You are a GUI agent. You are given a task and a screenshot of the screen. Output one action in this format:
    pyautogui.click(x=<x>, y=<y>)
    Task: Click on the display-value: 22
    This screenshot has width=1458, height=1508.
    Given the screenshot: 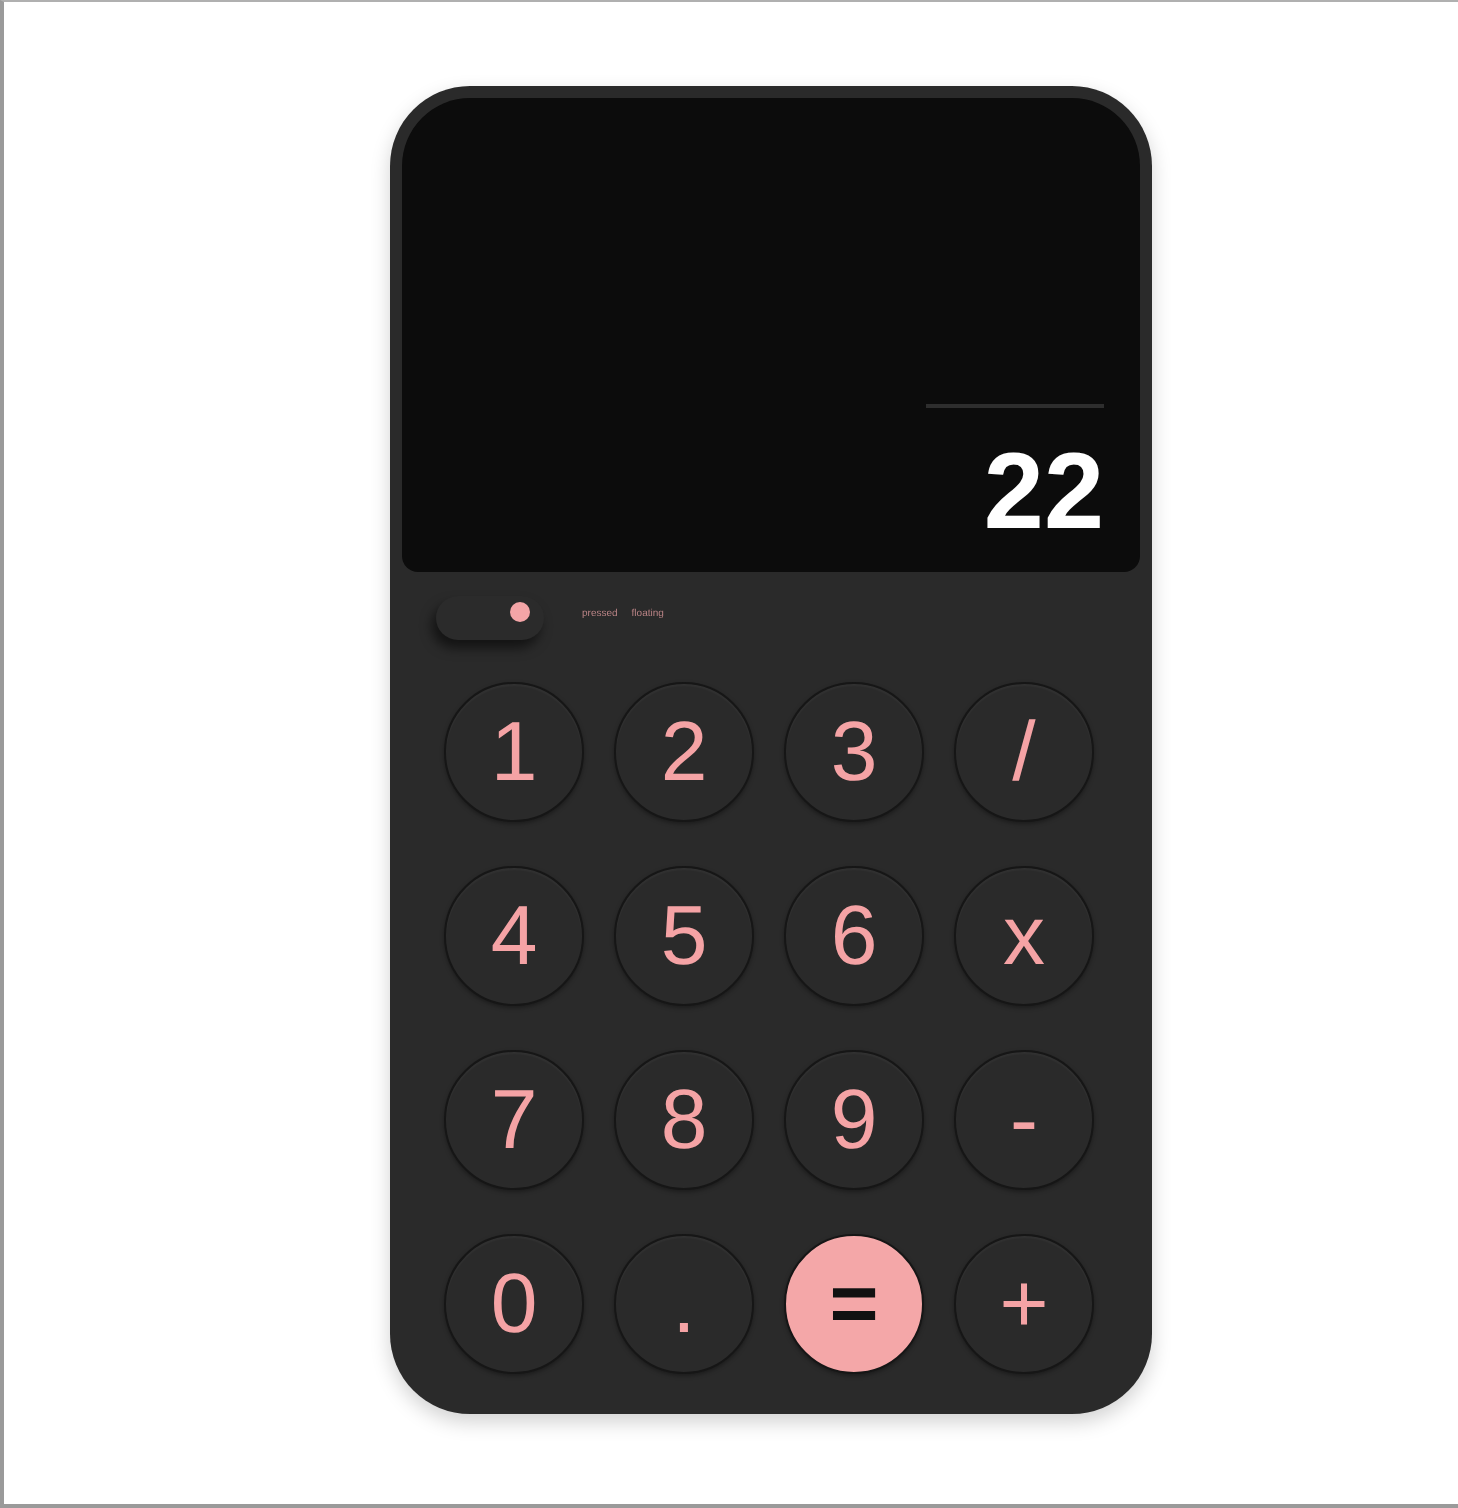 What is the action you would take?
    pyautogui.click(x=1043, y=492)
    